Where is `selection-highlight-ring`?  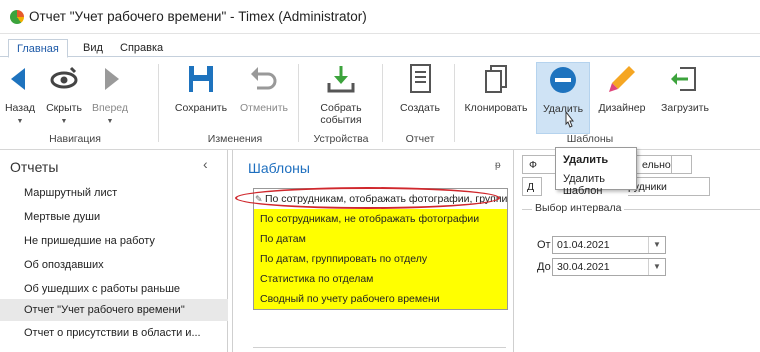 selection-highlight-ring is located at coordinates (367, 198).